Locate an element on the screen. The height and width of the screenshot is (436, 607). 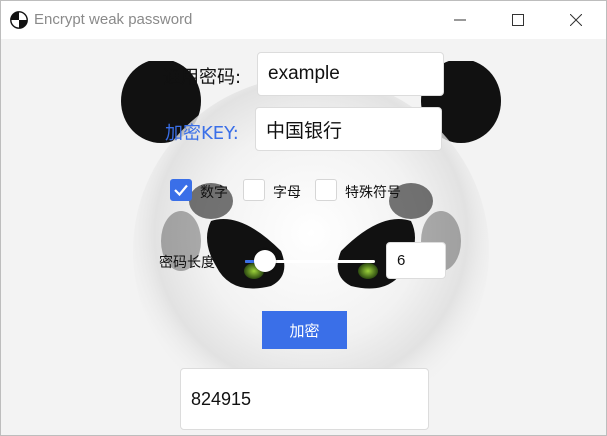
special-chars-label: 特殊符号 is located at coordinates (373, 193).